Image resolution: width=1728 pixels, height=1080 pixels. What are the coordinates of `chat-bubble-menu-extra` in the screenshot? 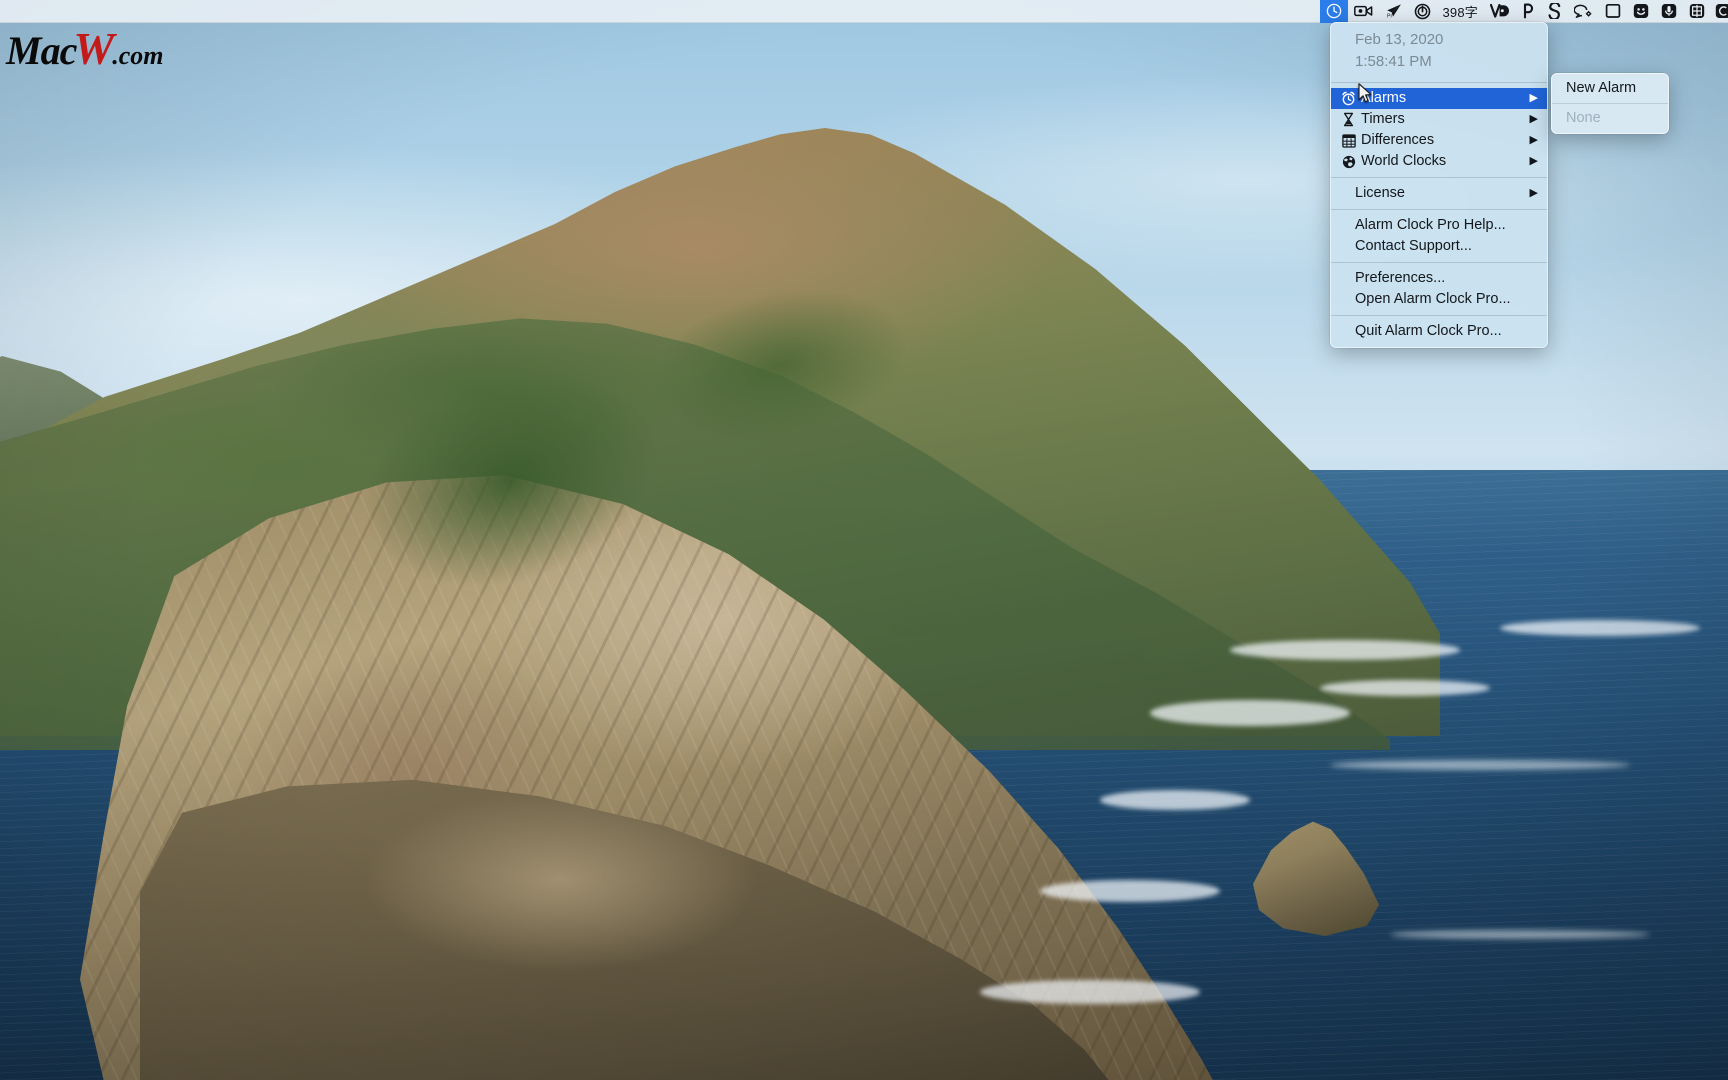 It's located at (1583, 11).